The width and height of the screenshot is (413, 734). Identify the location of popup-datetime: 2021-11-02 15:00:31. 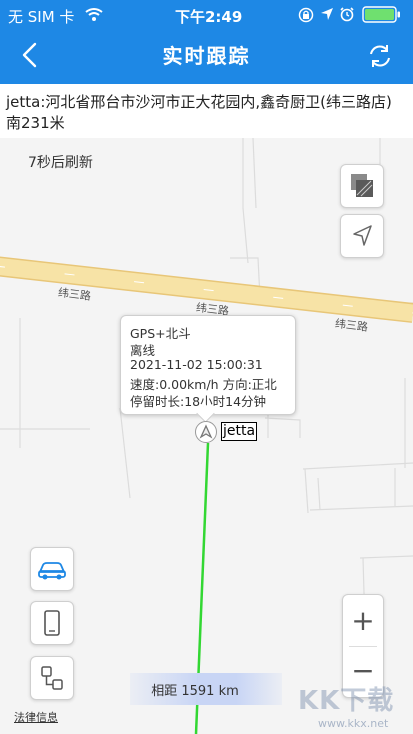
(196, 364).